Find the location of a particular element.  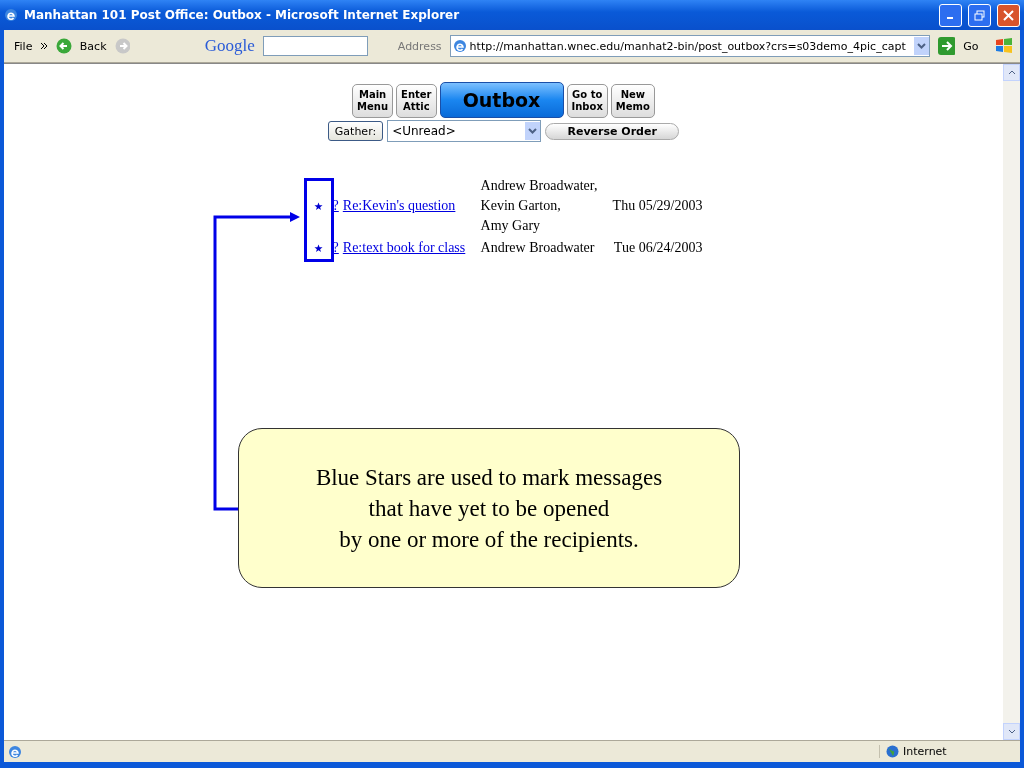

close-button is located at coordinates (1008, 15).